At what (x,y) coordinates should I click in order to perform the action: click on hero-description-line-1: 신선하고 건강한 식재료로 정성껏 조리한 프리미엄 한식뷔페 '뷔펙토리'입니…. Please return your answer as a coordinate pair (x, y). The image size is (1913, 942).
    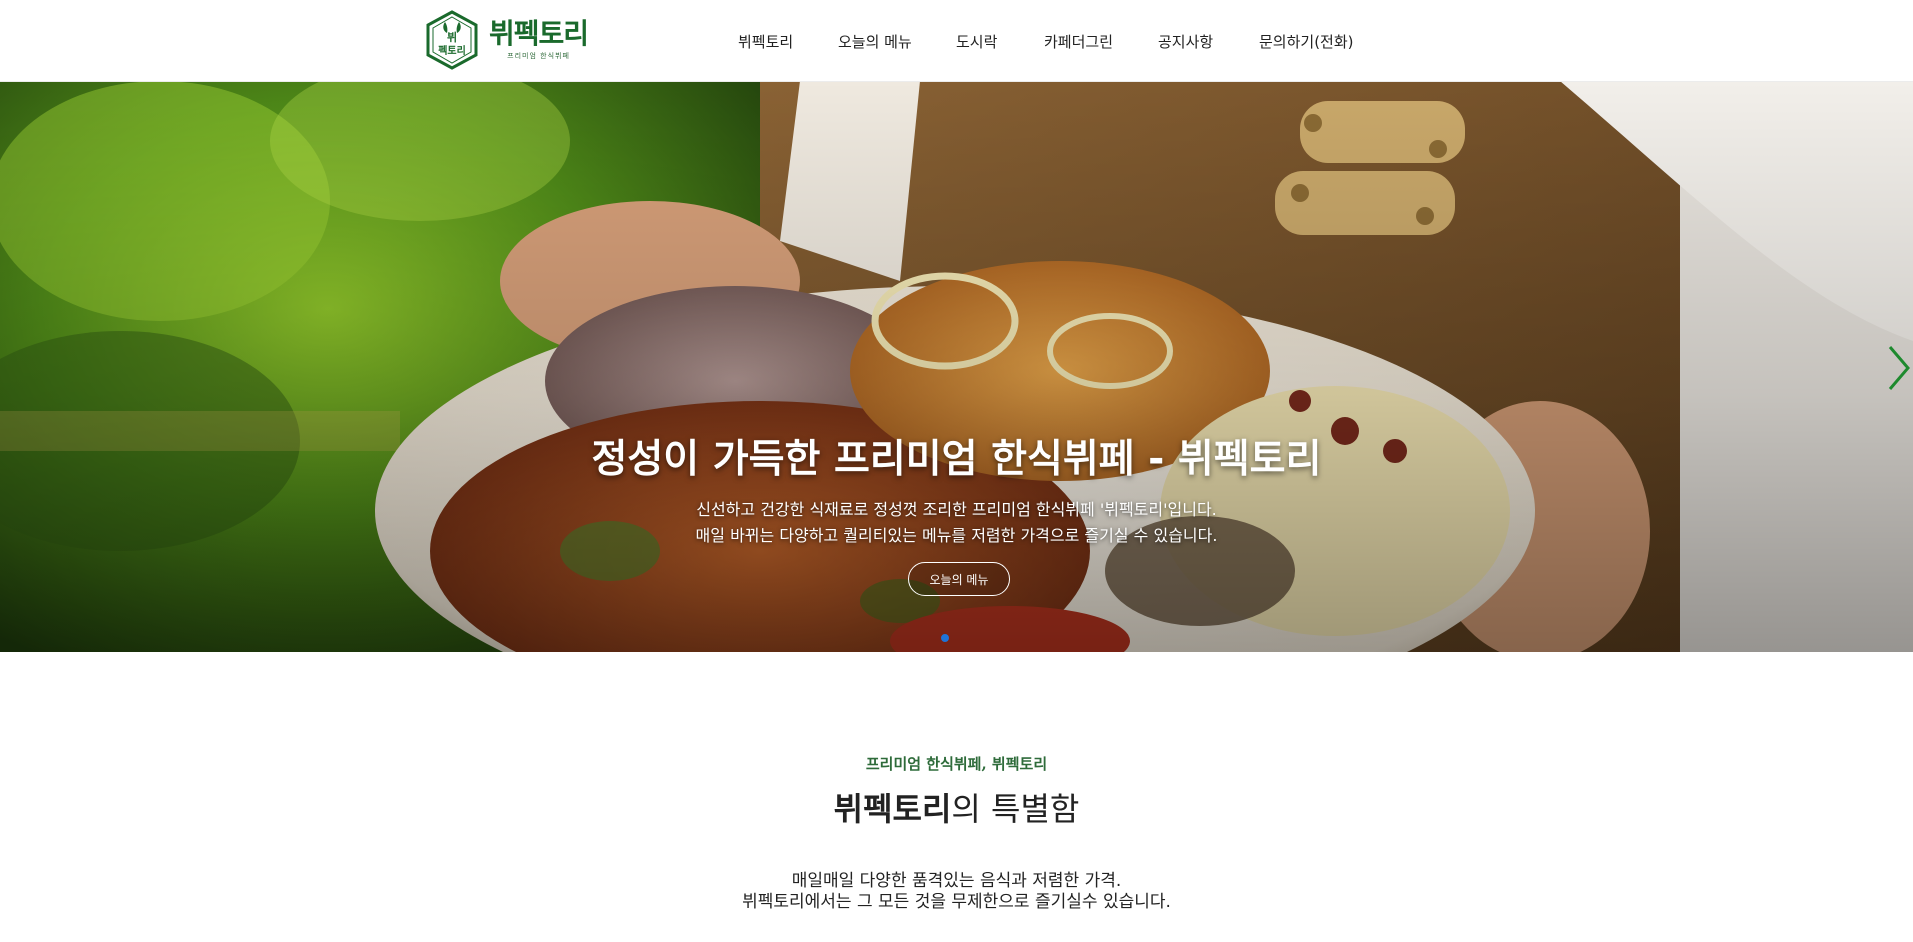
    Looking at the image, I should click on (956, 509).